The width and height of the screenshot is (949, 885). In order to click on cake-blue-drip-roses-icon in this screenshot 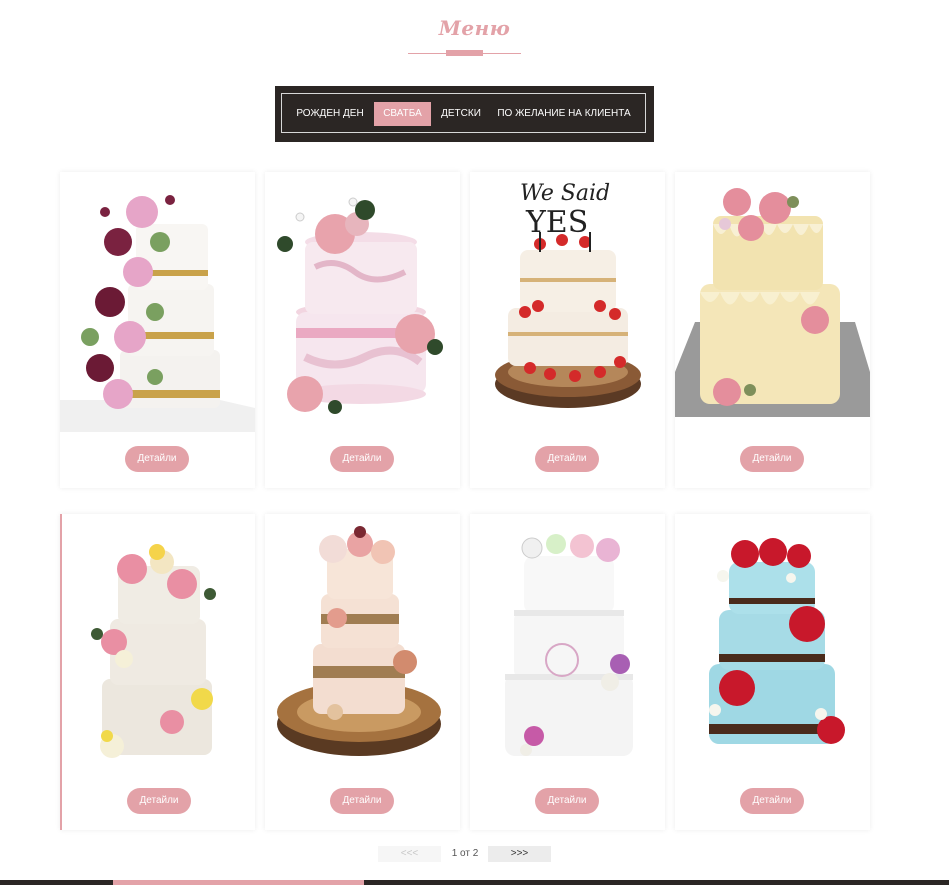, I will do `click(772, 644)`.